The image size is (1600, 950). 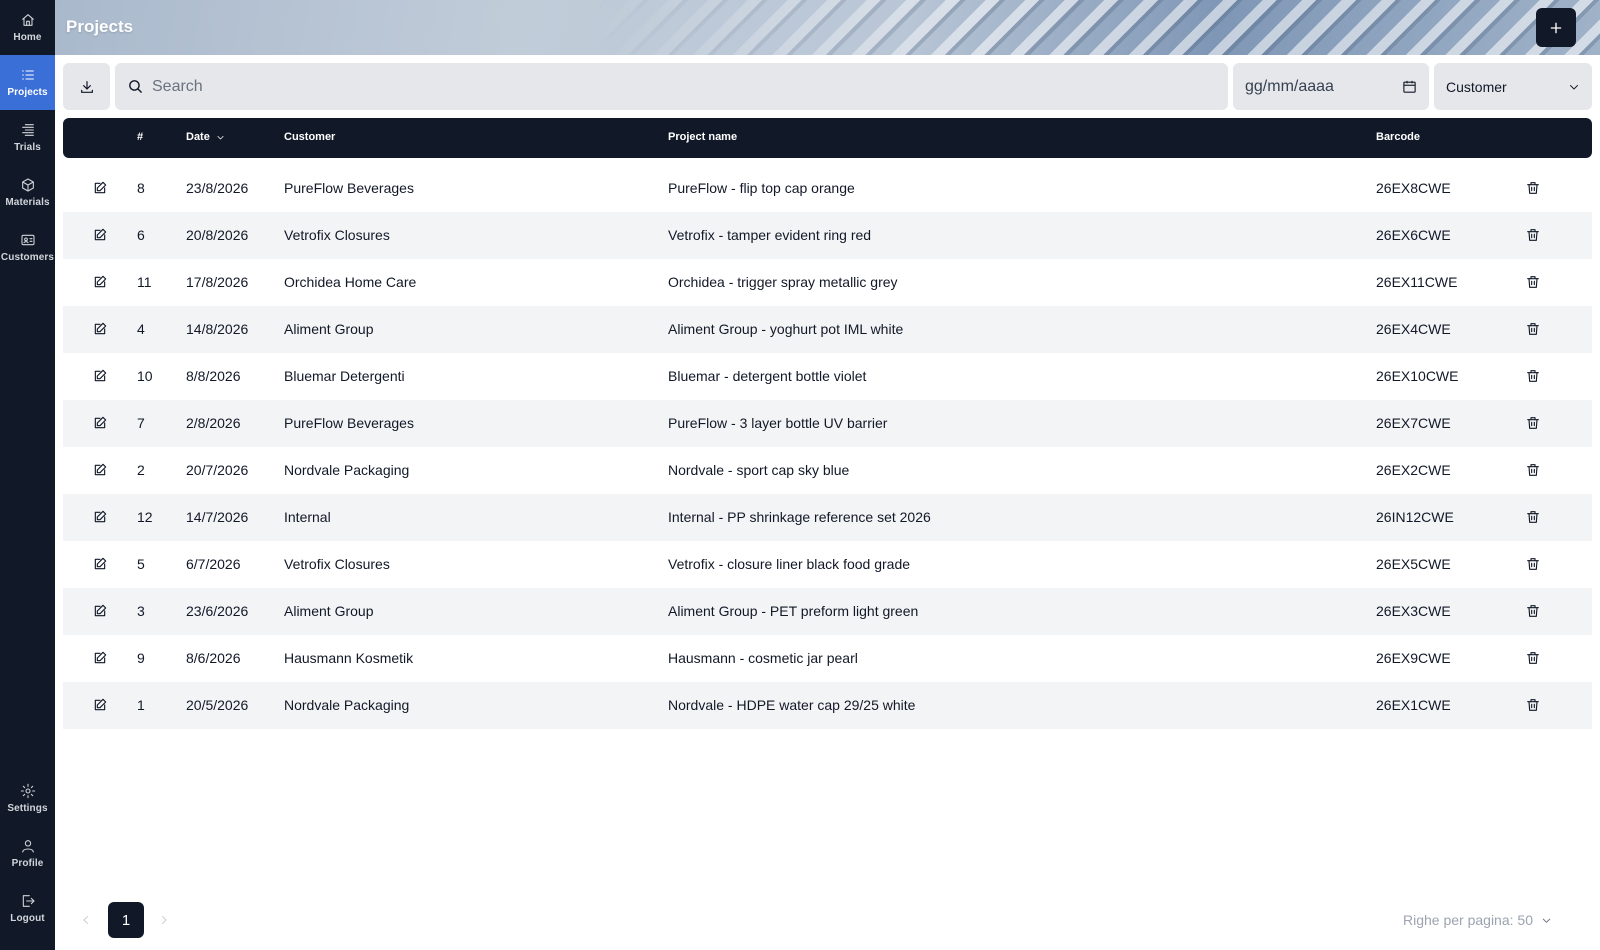 What do you see at coordinates (141, 423) in the screenshot?
I see `cell-number: 7` at bounding box center [141, 423].